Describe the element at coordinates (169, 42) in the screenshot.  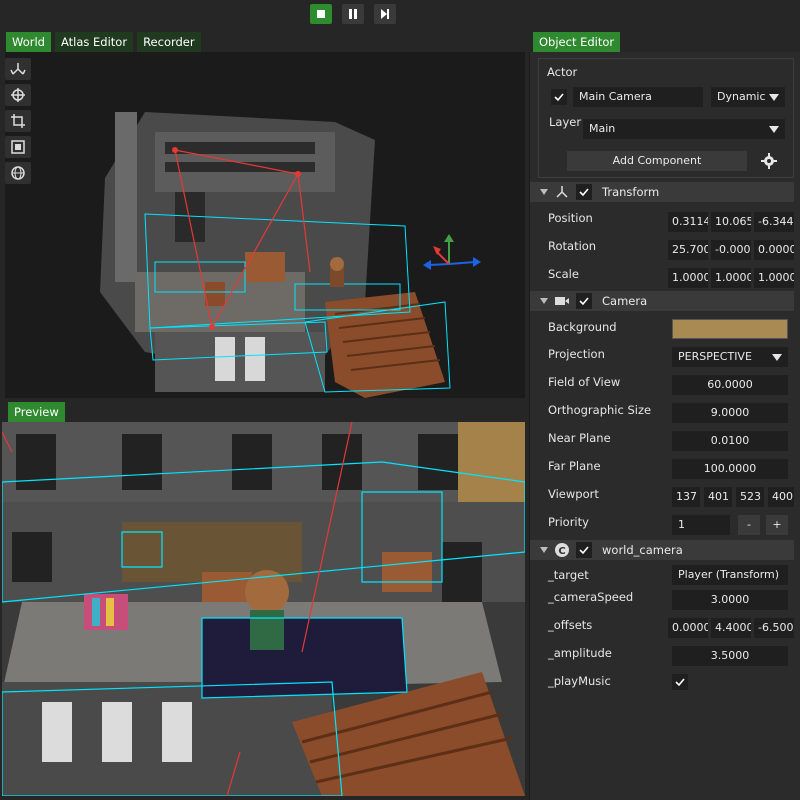
I see `tab-recorder: Recorder` at that location.